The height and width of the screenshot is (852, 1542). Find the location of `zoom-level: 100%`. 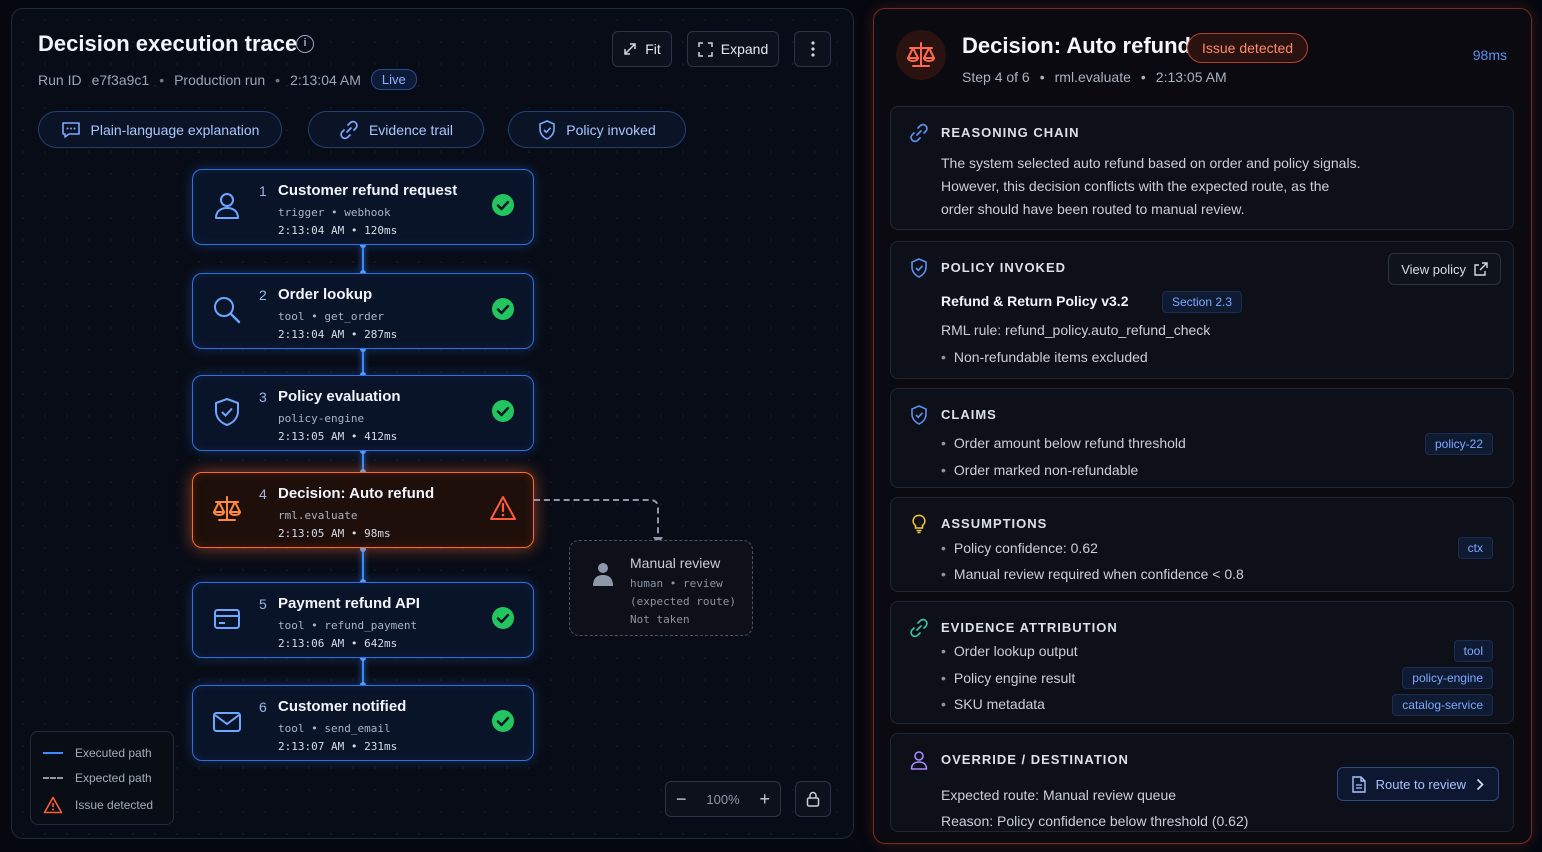

zoom-level: 100% is located at coordinates (723, 799).